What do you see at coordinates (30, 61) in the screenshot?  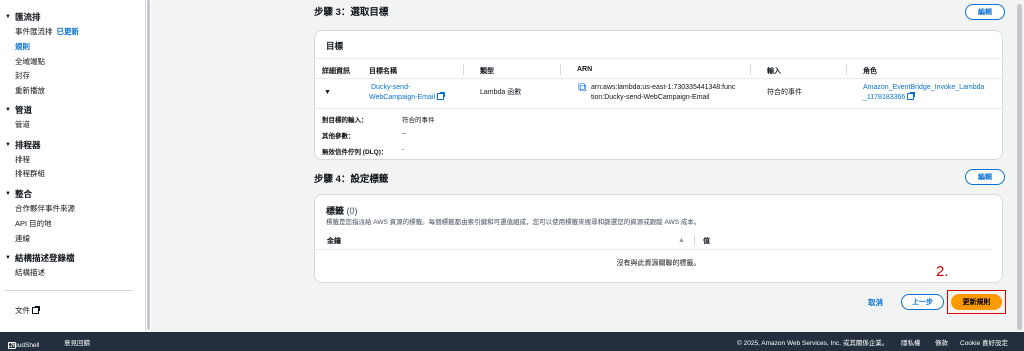 I see `nav-item-global-endpoints: 全域端點` at bounding box center [30, 61].